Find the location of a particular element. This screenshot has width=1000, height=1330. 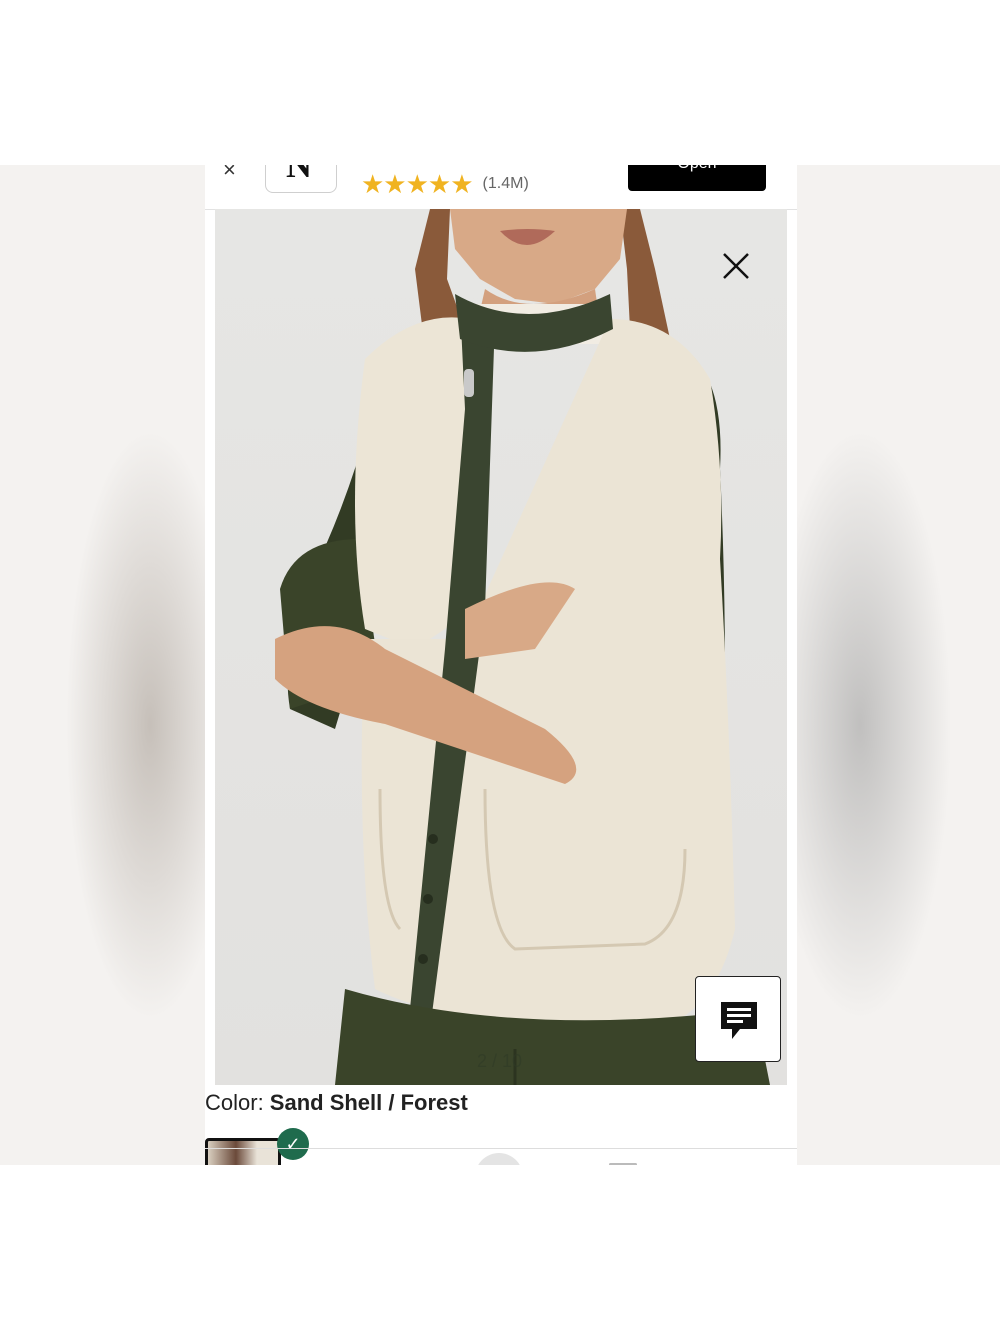

carousel-indicator is located at coordinates (499, 1159).